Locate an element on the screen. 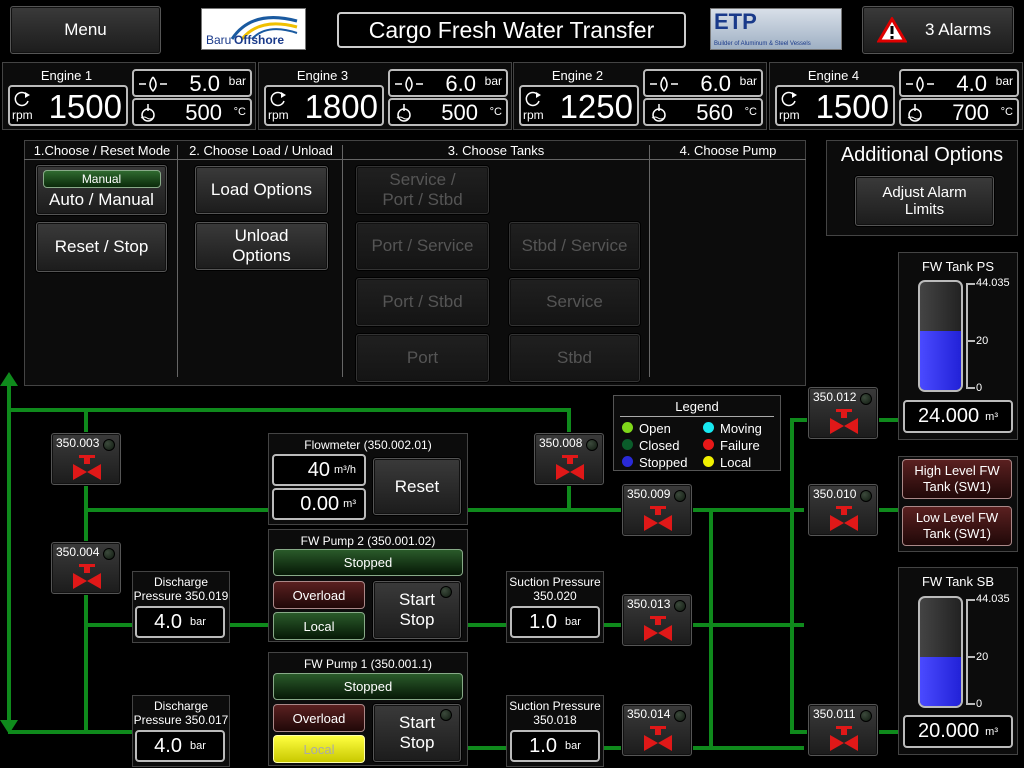 The height and width of the screenshot is (768, 1024). engine-temp-value: 560 is located at coordinates (714, 112).